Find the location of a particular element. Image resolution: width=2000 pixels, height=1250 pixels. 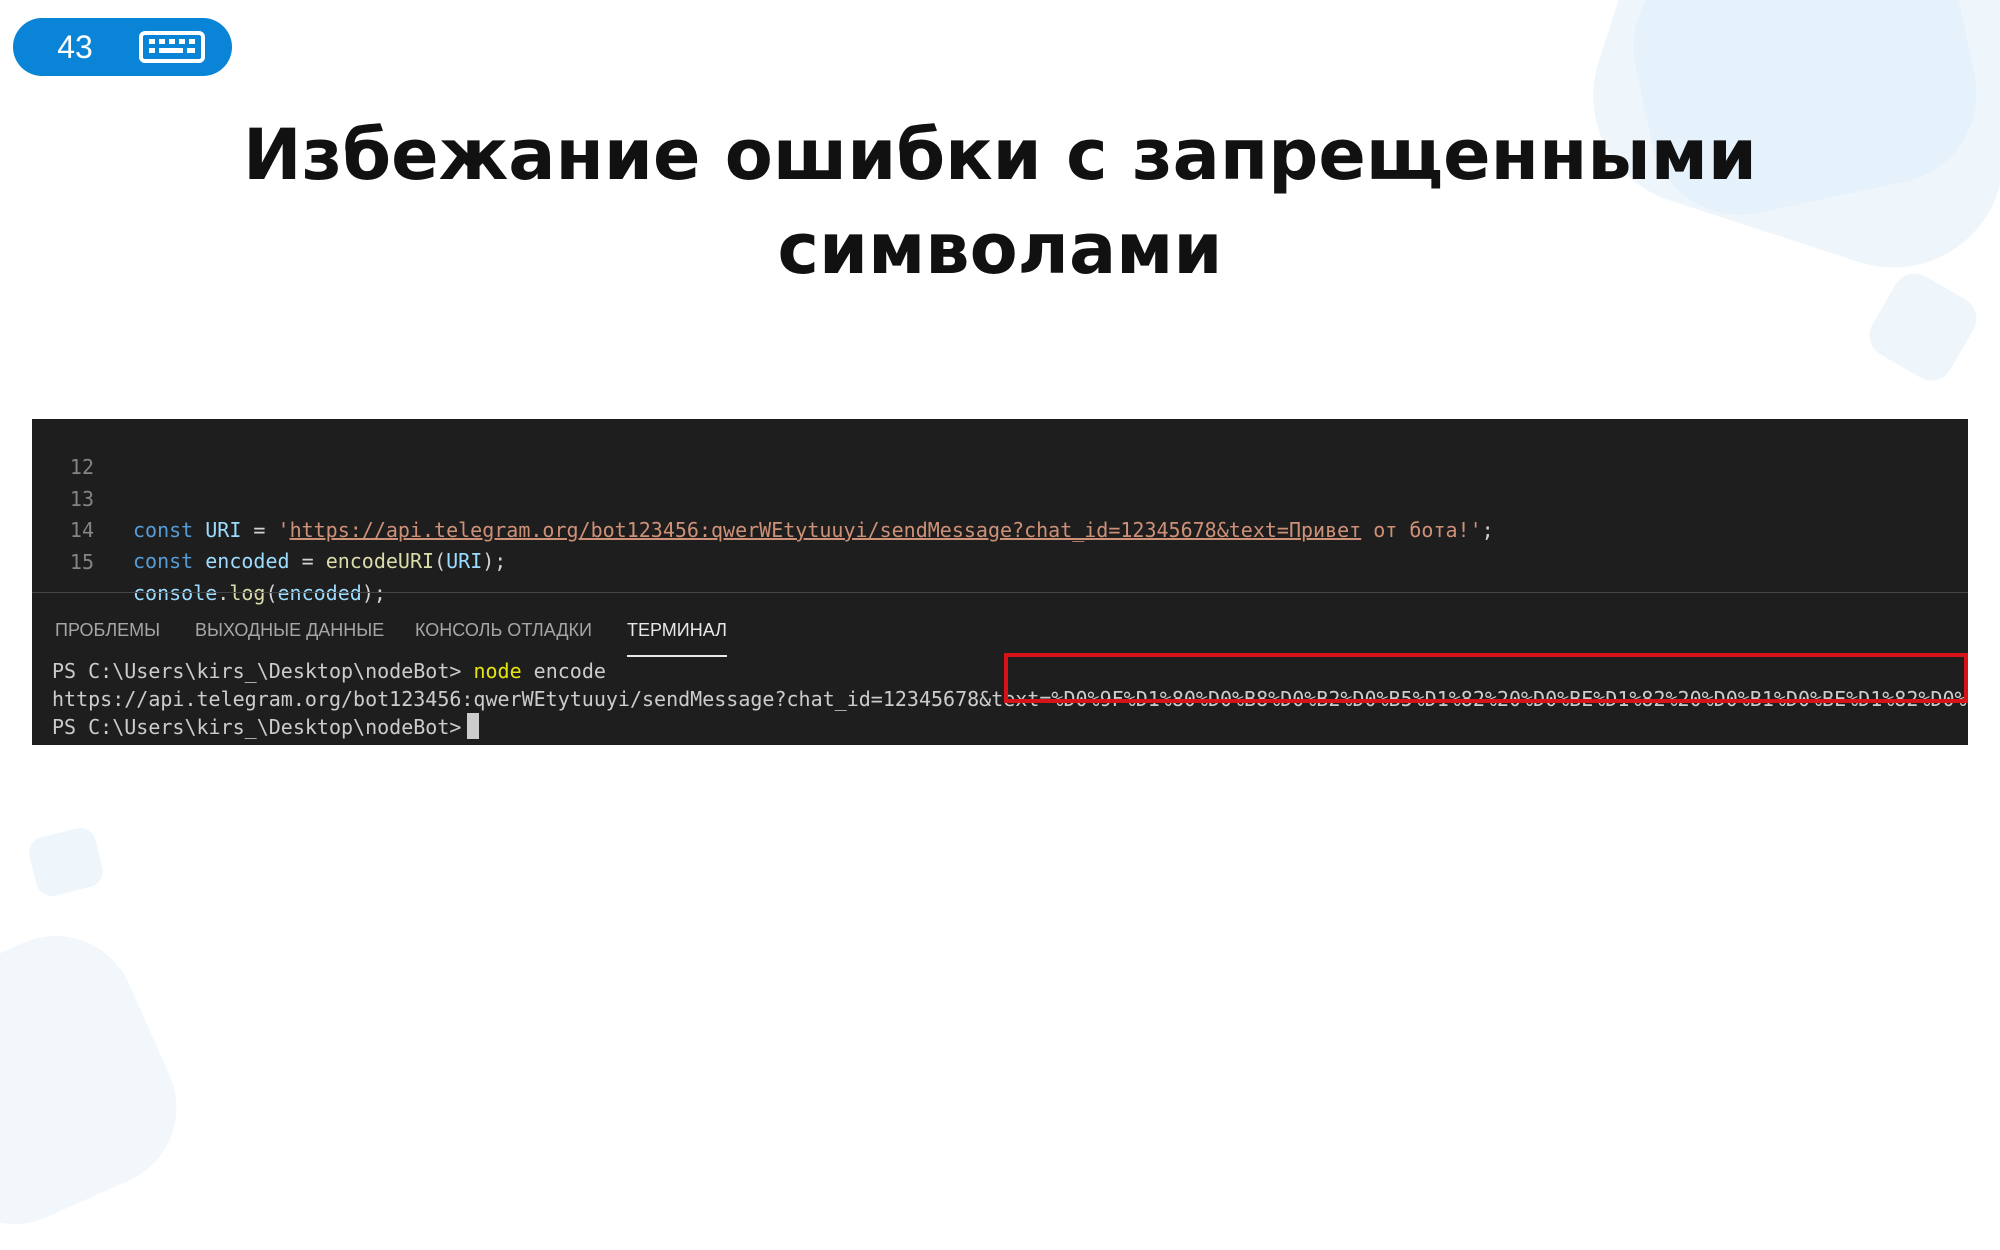

tab-debug-console: КОНСОЛЬ ОТЛАДКИ is located at coordinates (503, 631).